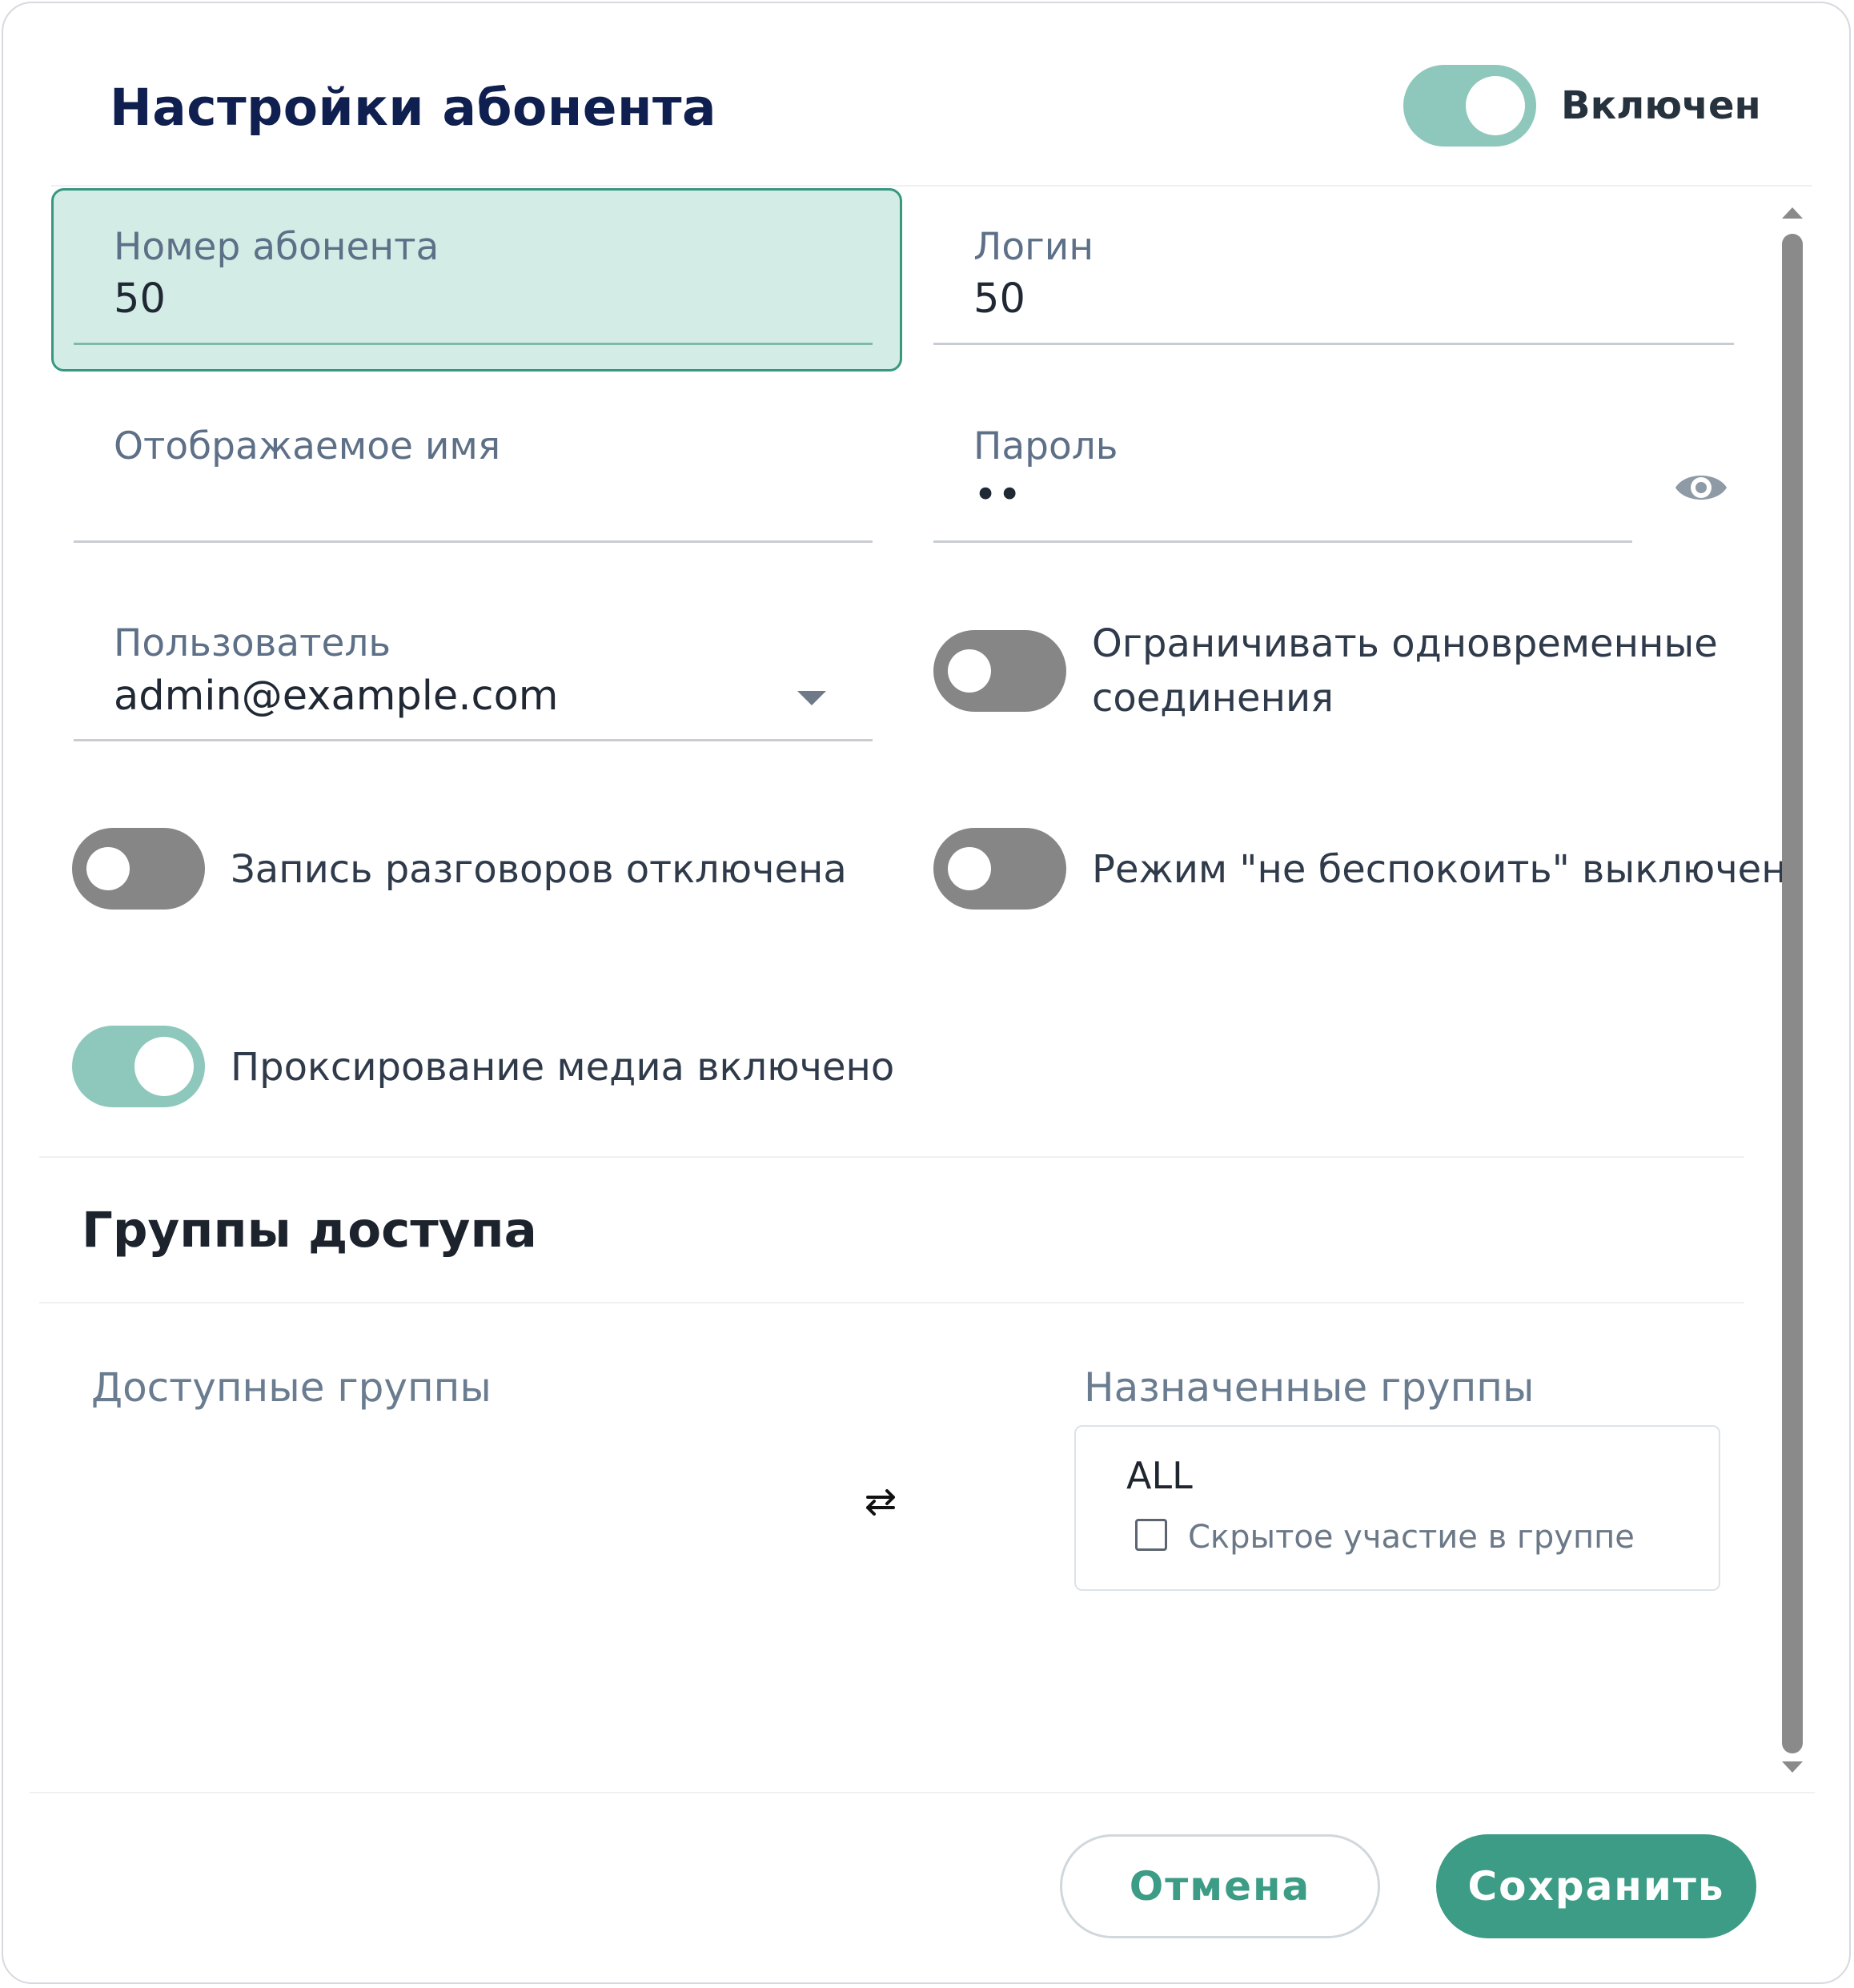 This screenshot has height=1988, width=1854. I want to click on groups-divider, so click(891, 1302).